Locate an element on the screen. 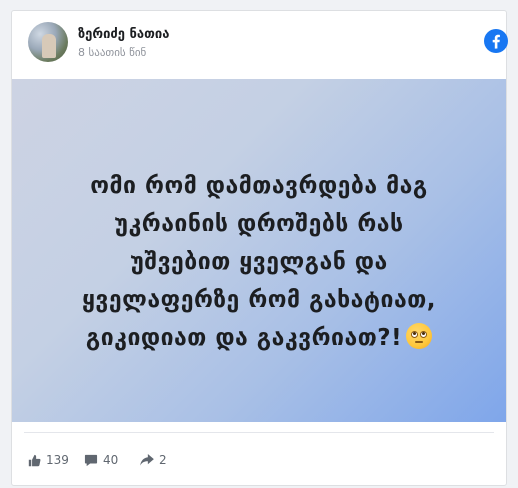 Image resolution: width=518 pixels, height=488 pixels. comments-count: 40 is located at coordinates (111, 460).